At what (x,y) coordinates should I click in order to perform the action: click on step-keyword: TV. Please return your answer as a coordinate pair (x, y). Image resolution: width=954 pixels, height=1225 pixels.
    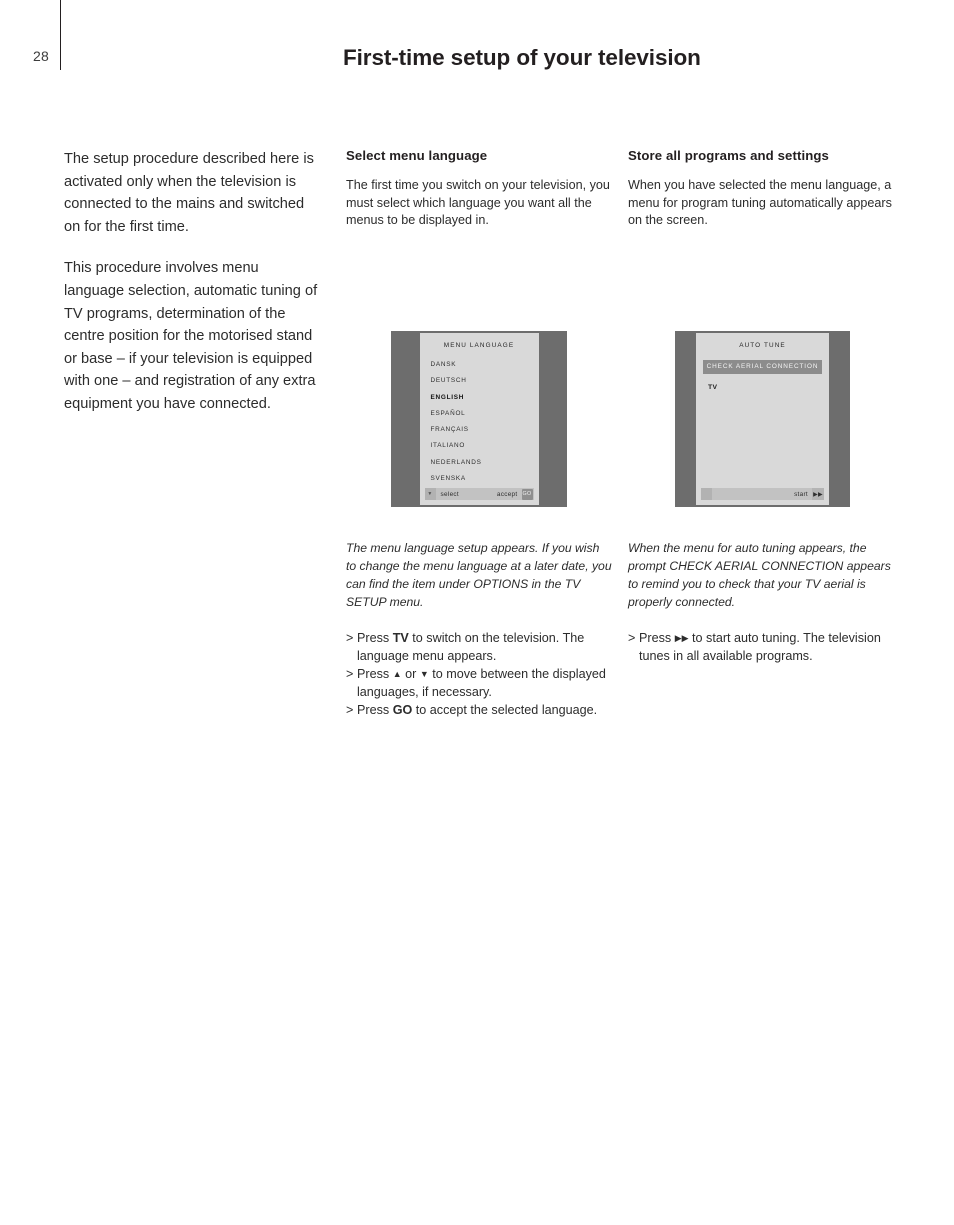
    Looking at the image, I should click on (400, 638).